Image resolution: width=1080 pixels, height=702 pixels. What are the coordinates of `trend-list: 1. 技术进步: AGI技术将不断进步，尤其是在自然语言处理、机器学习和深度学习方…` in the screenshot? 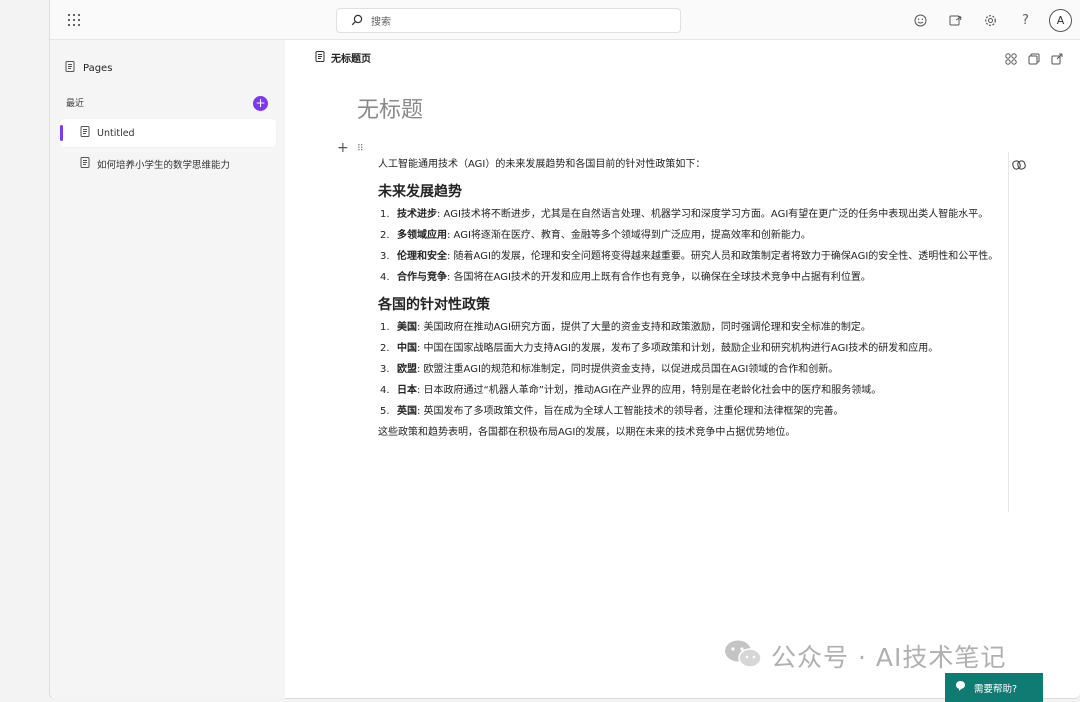 It's located at (694, 246).